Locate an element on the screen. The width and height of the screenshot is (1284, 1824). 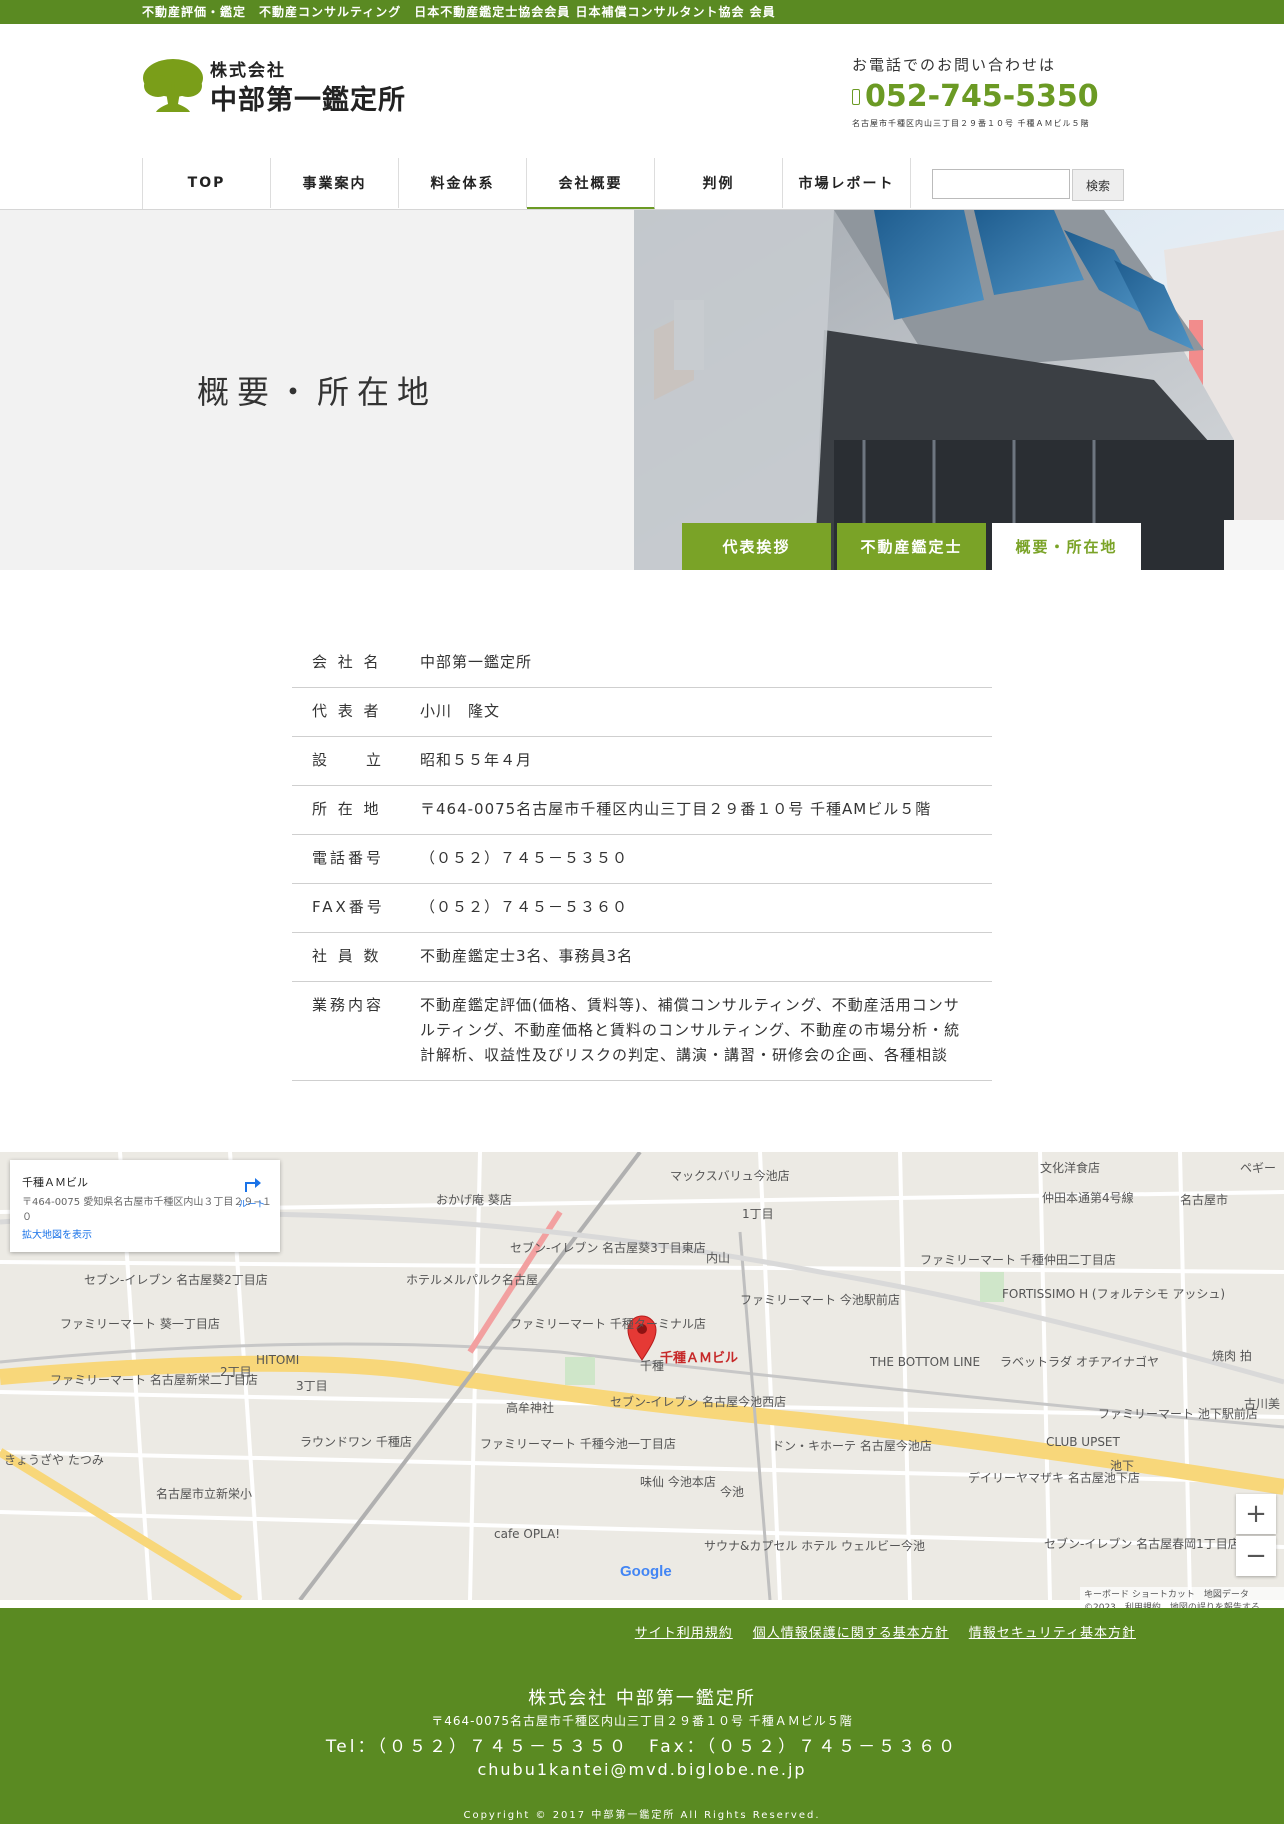
svg-text: Google is located at coordinates (646, 1571).